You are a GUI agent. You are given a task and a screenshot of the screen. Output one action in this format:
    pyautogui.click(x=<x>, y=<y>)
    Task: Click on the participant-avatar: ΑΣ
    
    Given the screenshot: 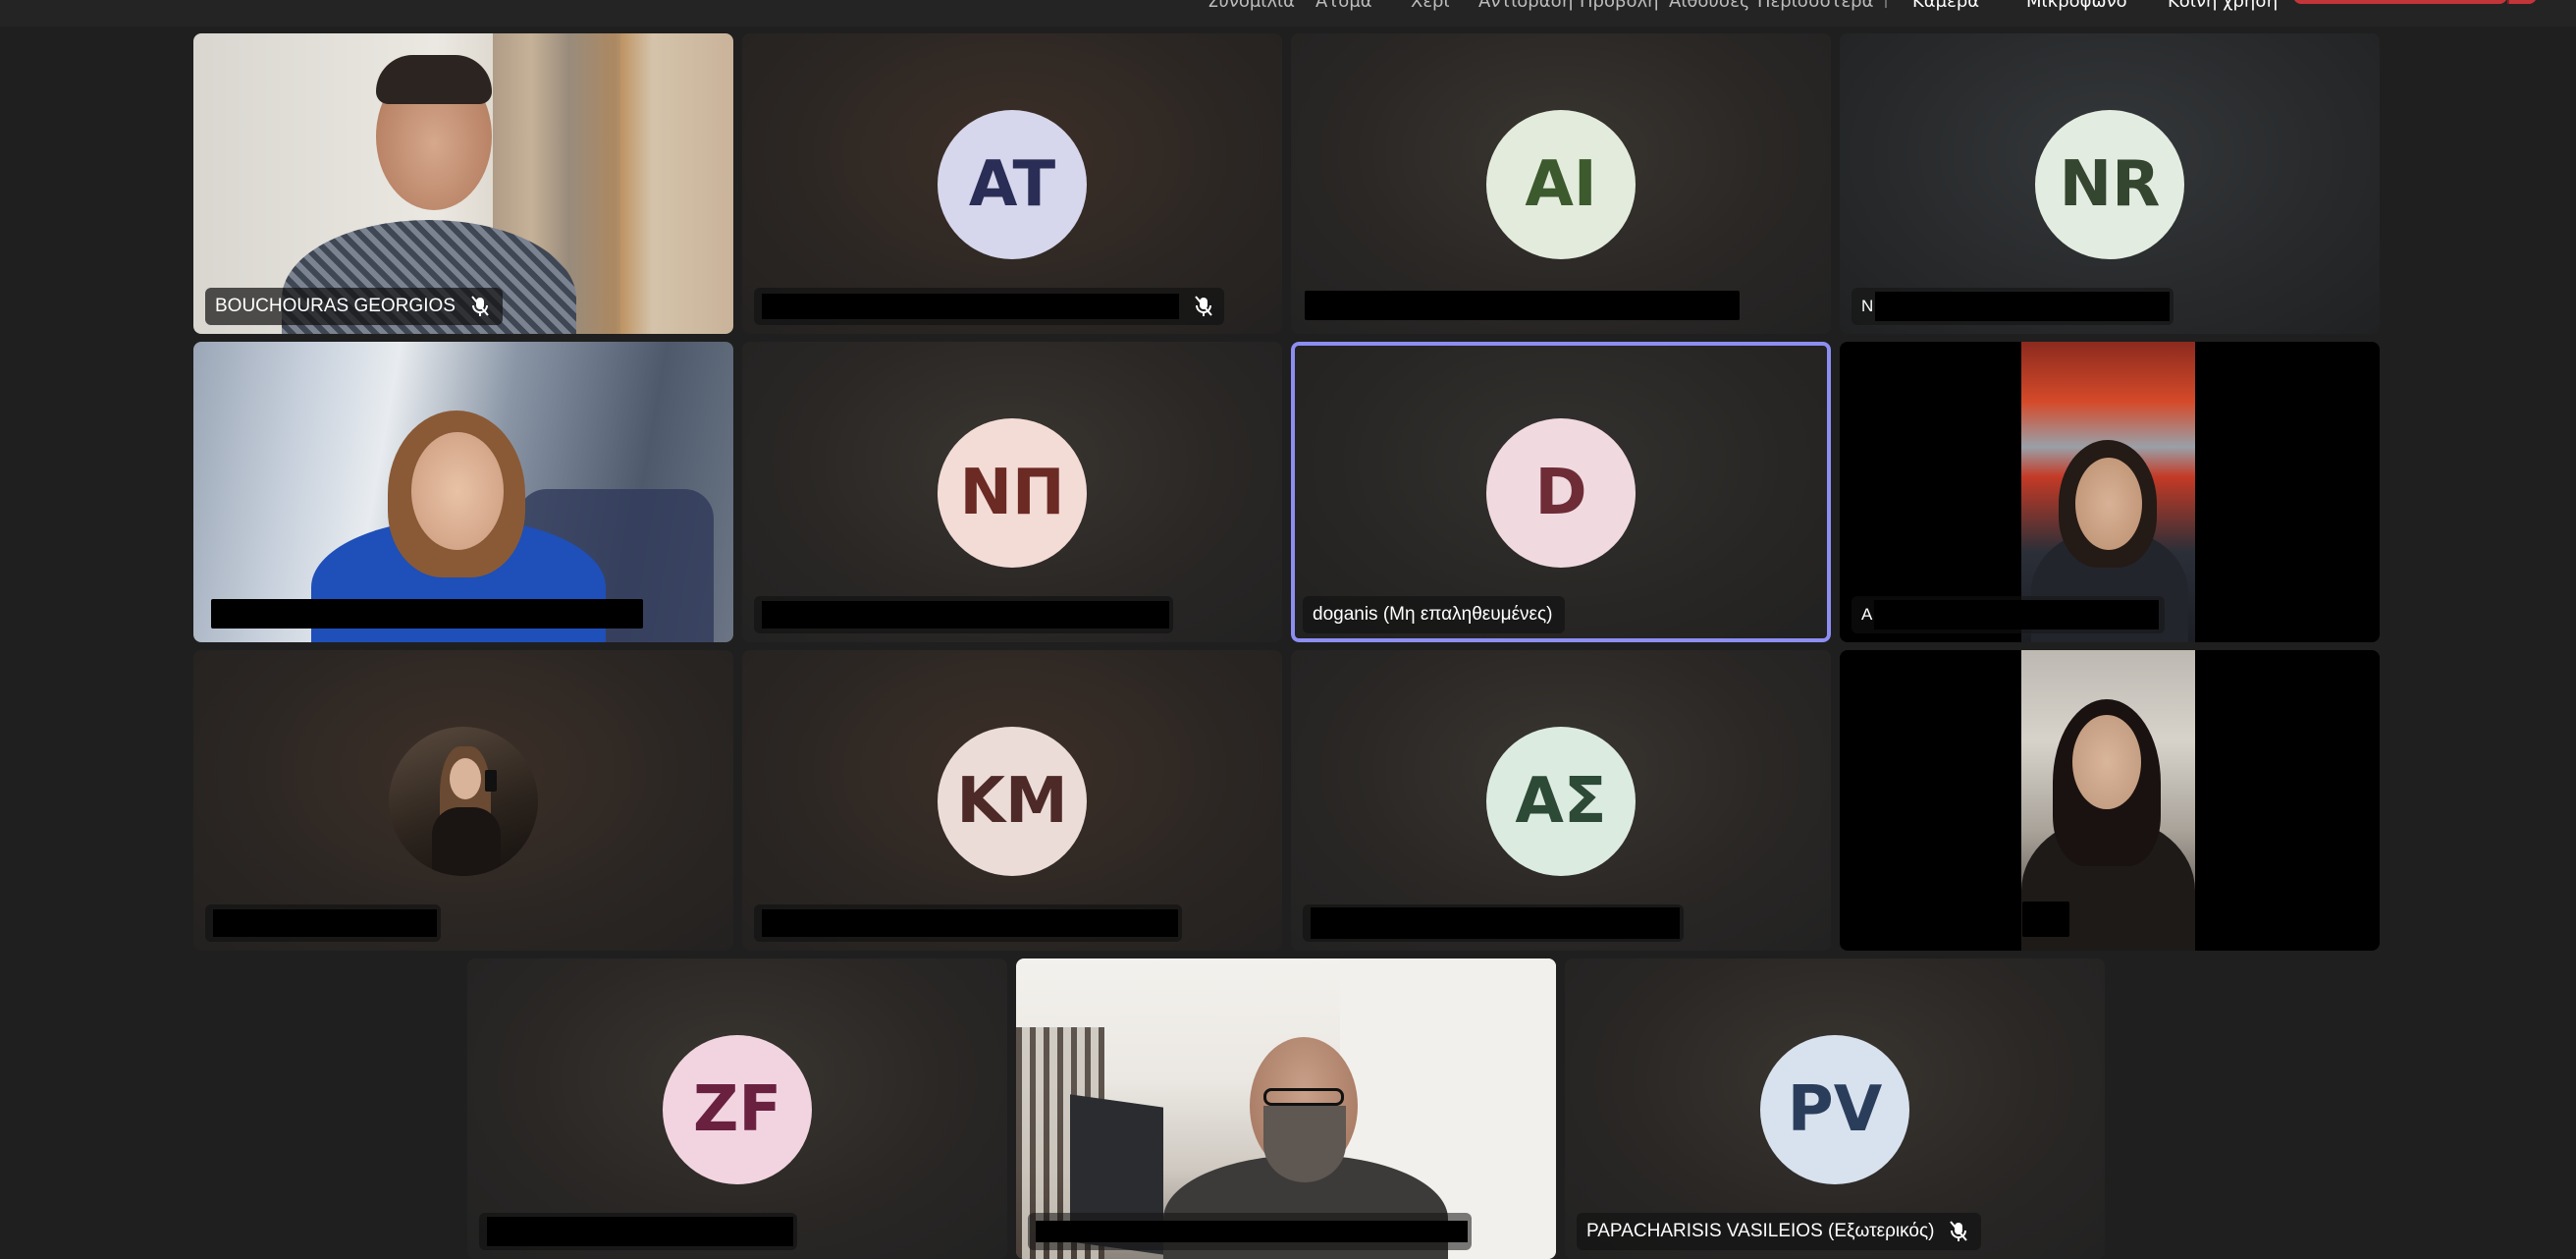 What is the action you would take?
    pyautogui.click(x=1561, y=801)
    